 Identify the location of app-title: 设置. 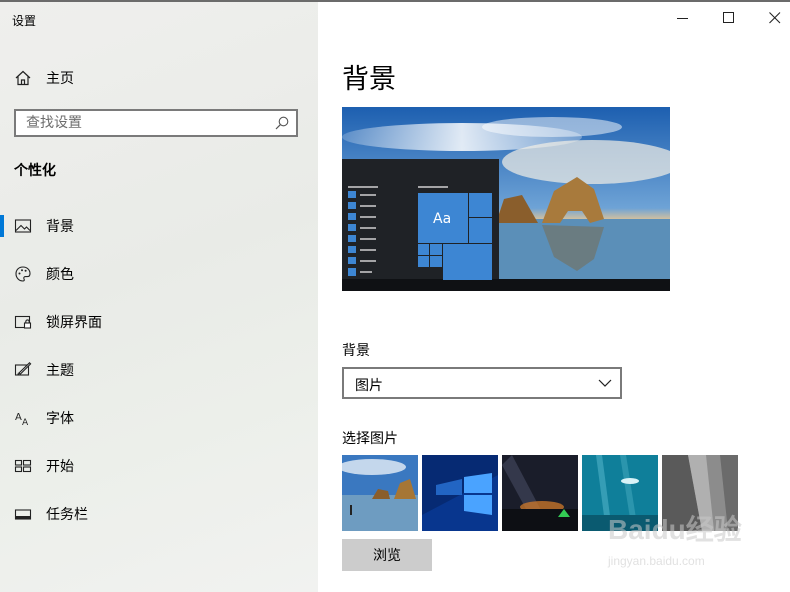
(24, 21).